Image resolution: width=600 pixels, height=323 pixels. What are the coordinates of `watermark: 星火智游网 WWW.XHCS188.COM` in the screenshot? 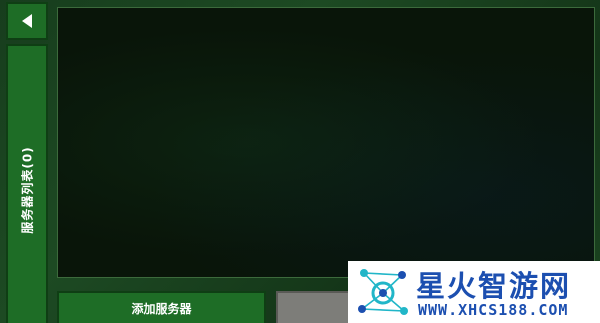 It's located at (474, 292).